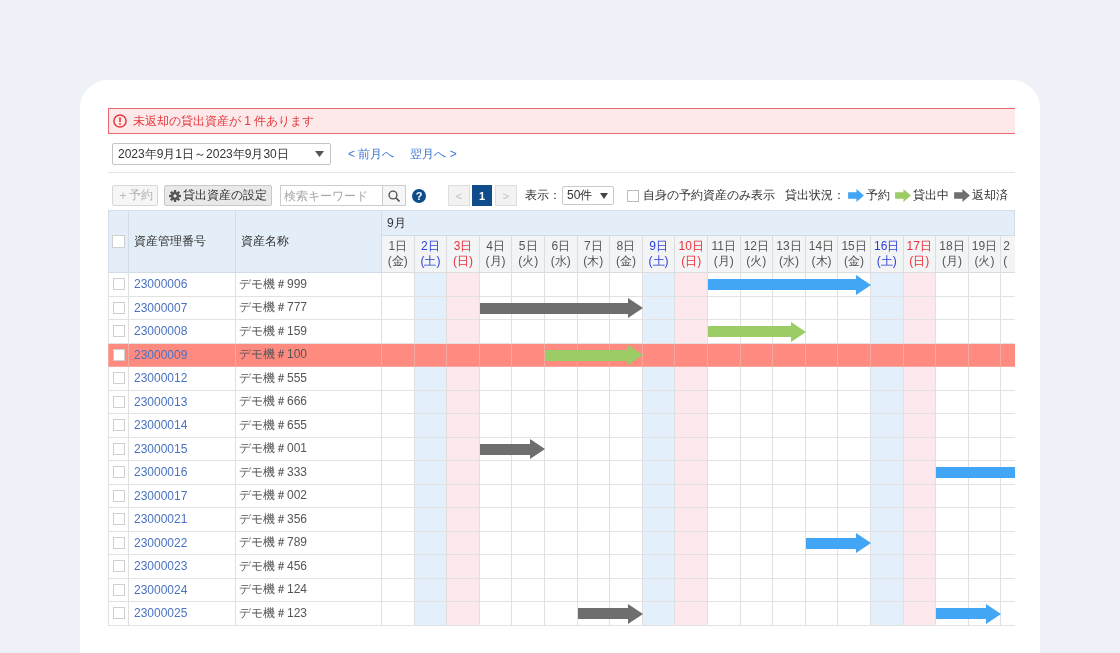 The height and width of the screenshot is (653, 1120). I want to click on column-header: 資産管理番号, so click(170, 241).